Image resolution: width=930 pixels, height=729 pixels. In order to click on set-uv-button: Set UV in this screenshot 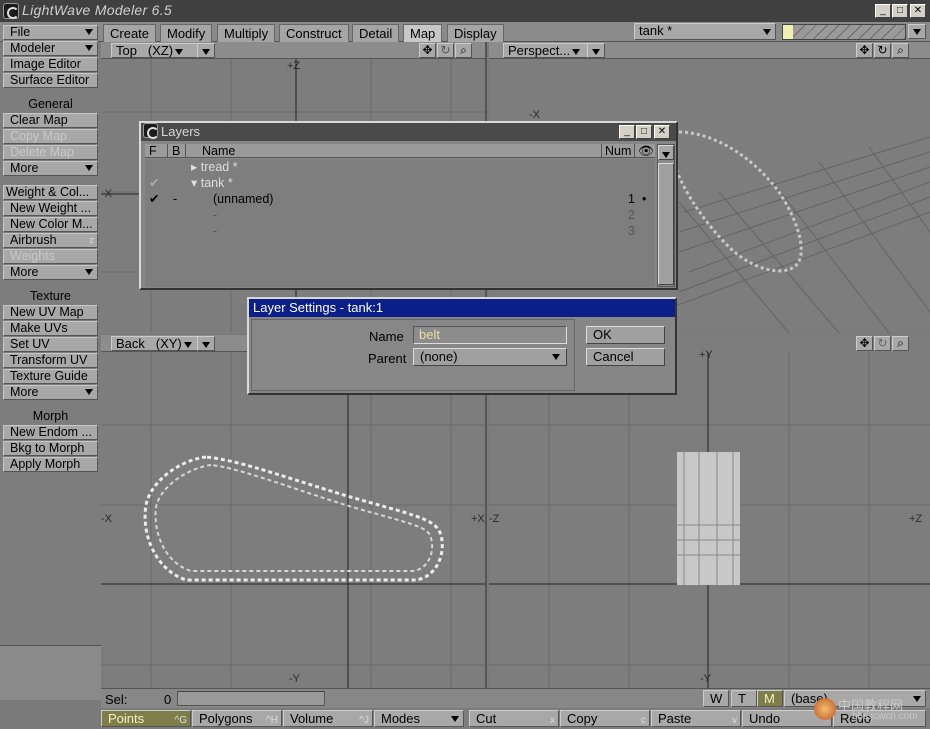, I will do `click(50, 344)`.